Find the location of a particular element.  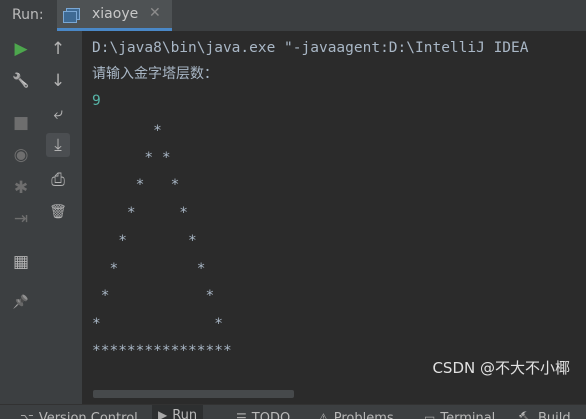

login-icon: ⇥ is located at coordinates (21, 219).